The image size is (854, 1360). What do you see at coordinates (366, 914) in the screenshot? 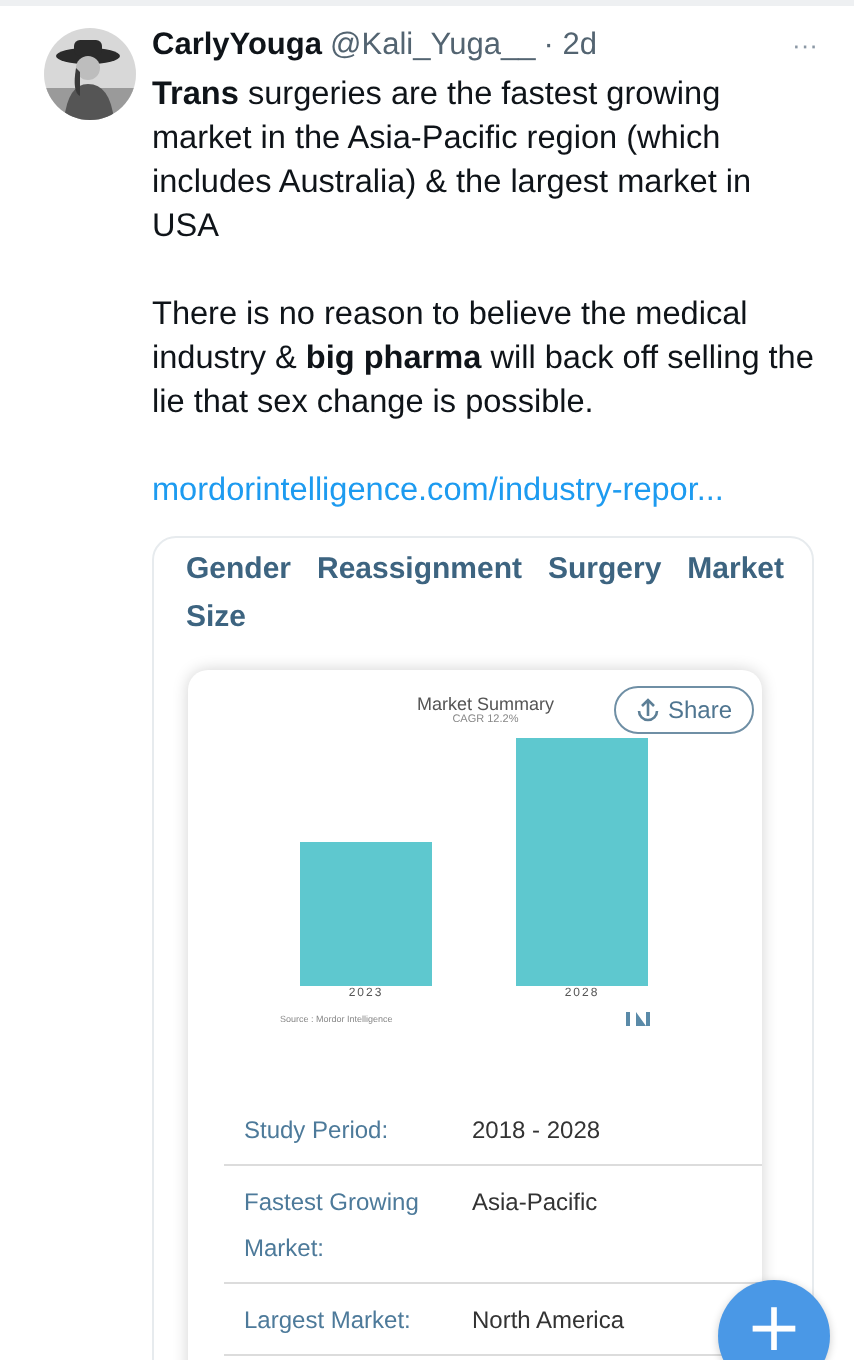
I see `bar` at bounding box center [366, 914].